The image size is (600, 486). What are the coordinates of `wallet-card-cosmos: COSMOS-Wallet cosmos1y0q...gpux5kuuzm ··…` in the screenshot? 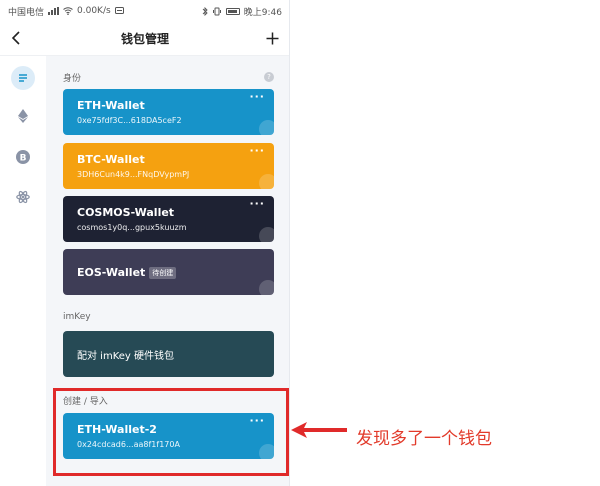 It's located at (168, 219).